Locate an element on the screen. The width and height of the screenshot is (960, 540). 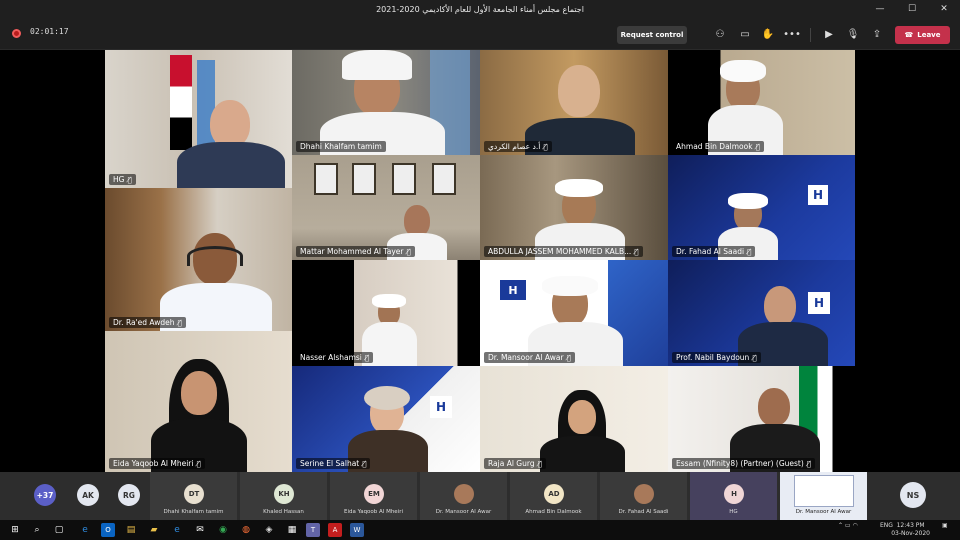
file-explorer-icon: ▰ is located at coordinates (154, 530).